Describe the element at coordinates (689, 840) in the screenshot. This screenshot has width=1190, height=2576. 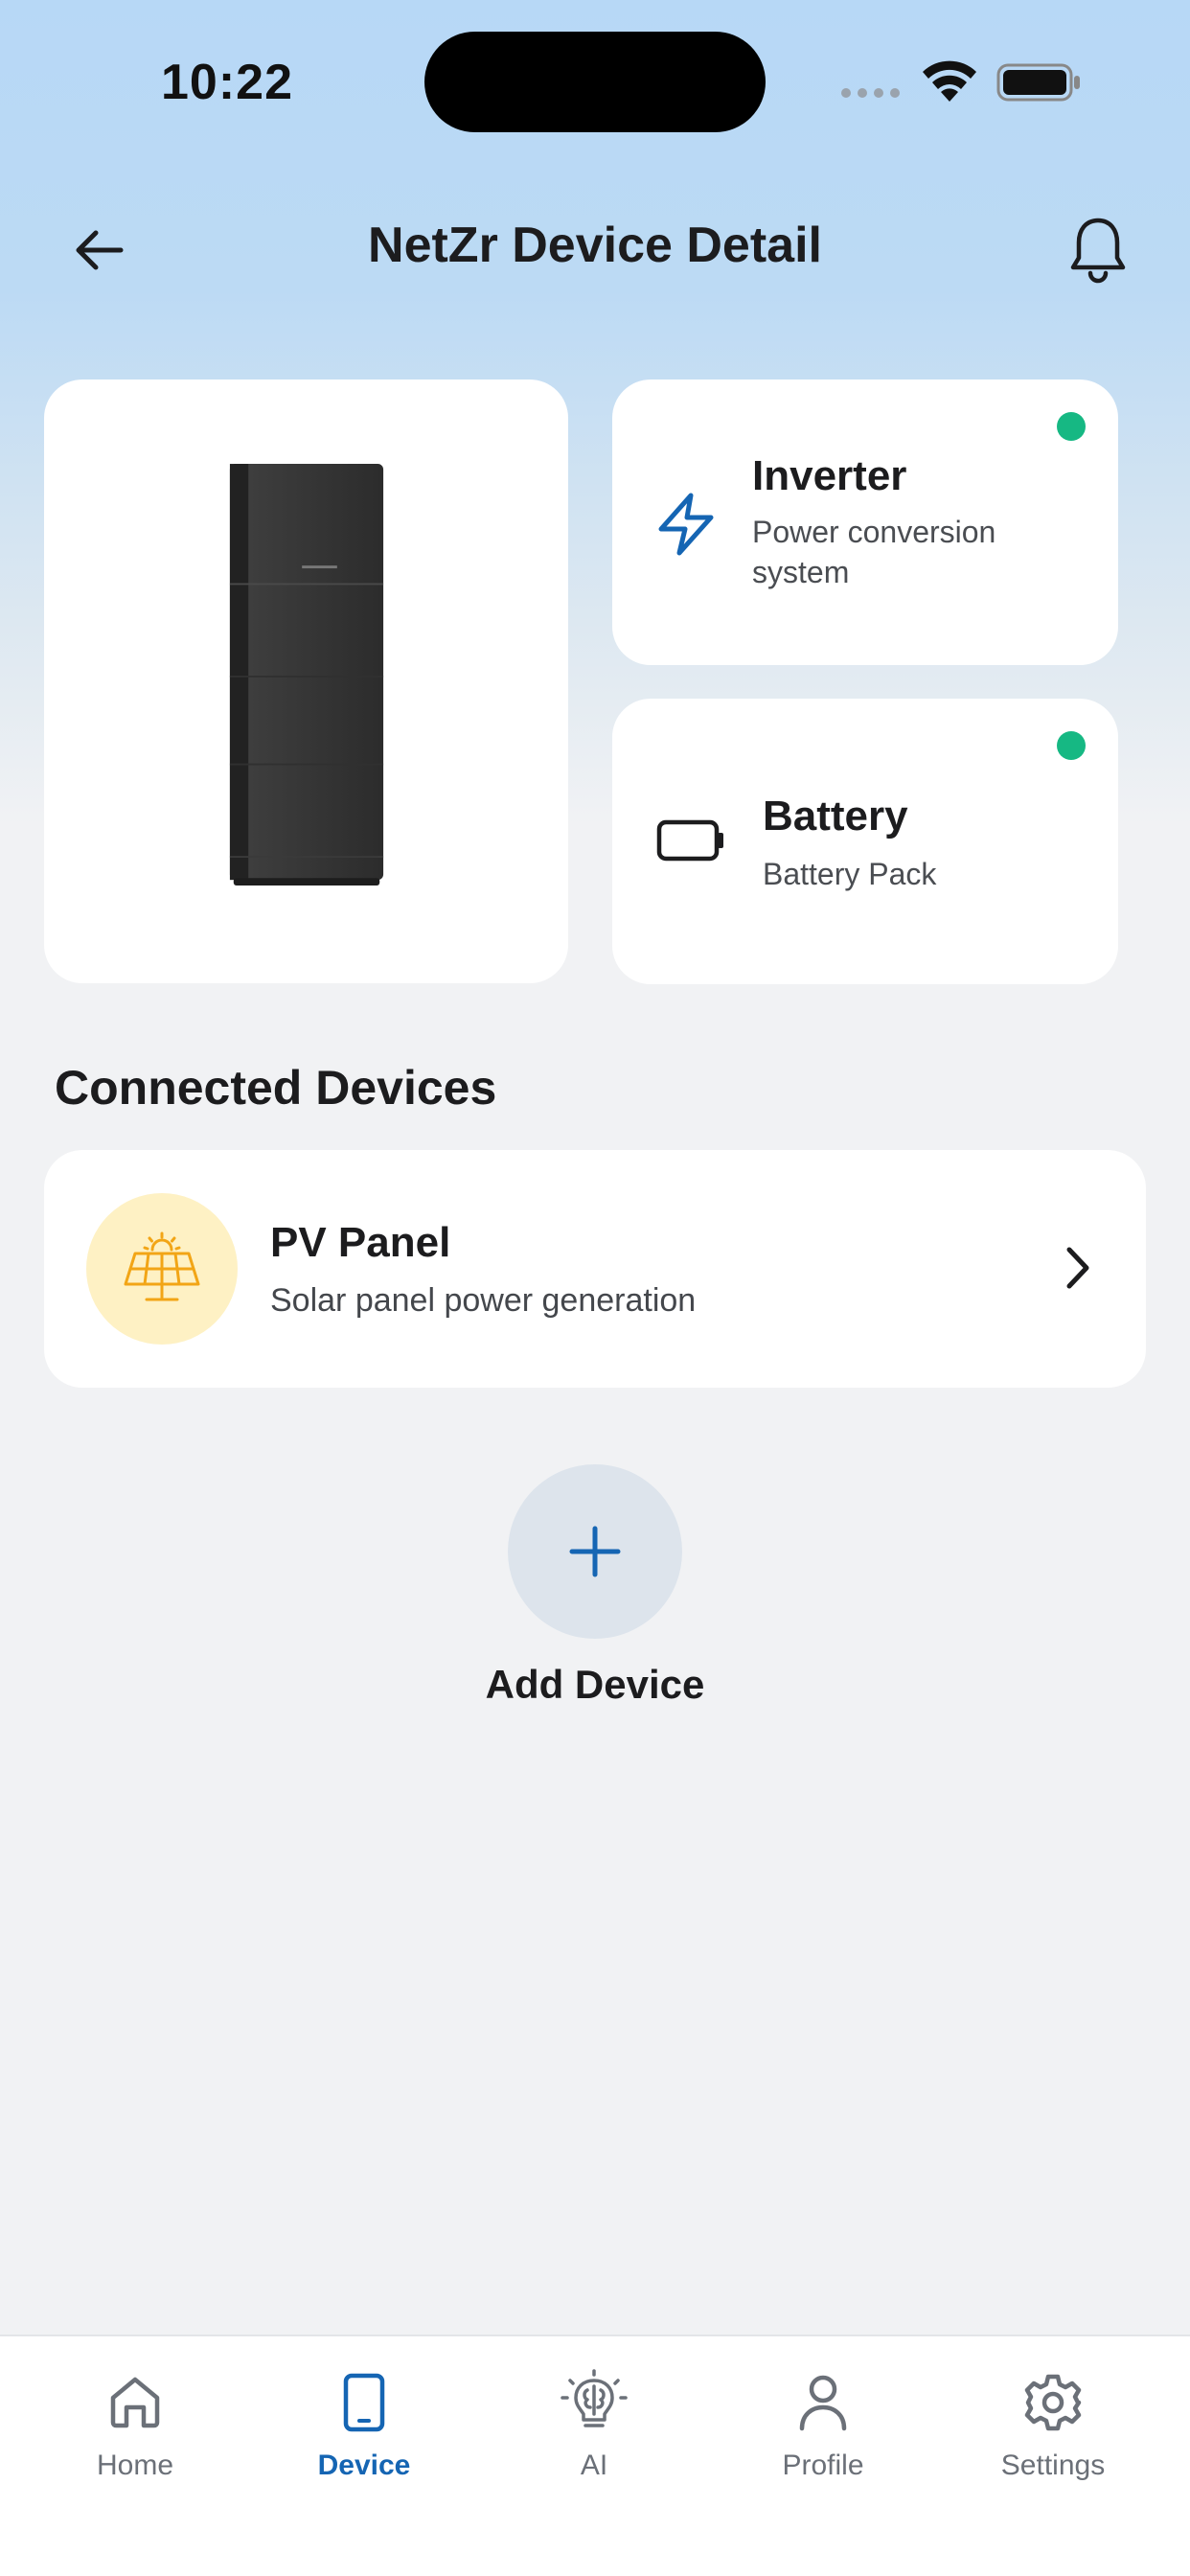
I see `battery-icon` at that location.